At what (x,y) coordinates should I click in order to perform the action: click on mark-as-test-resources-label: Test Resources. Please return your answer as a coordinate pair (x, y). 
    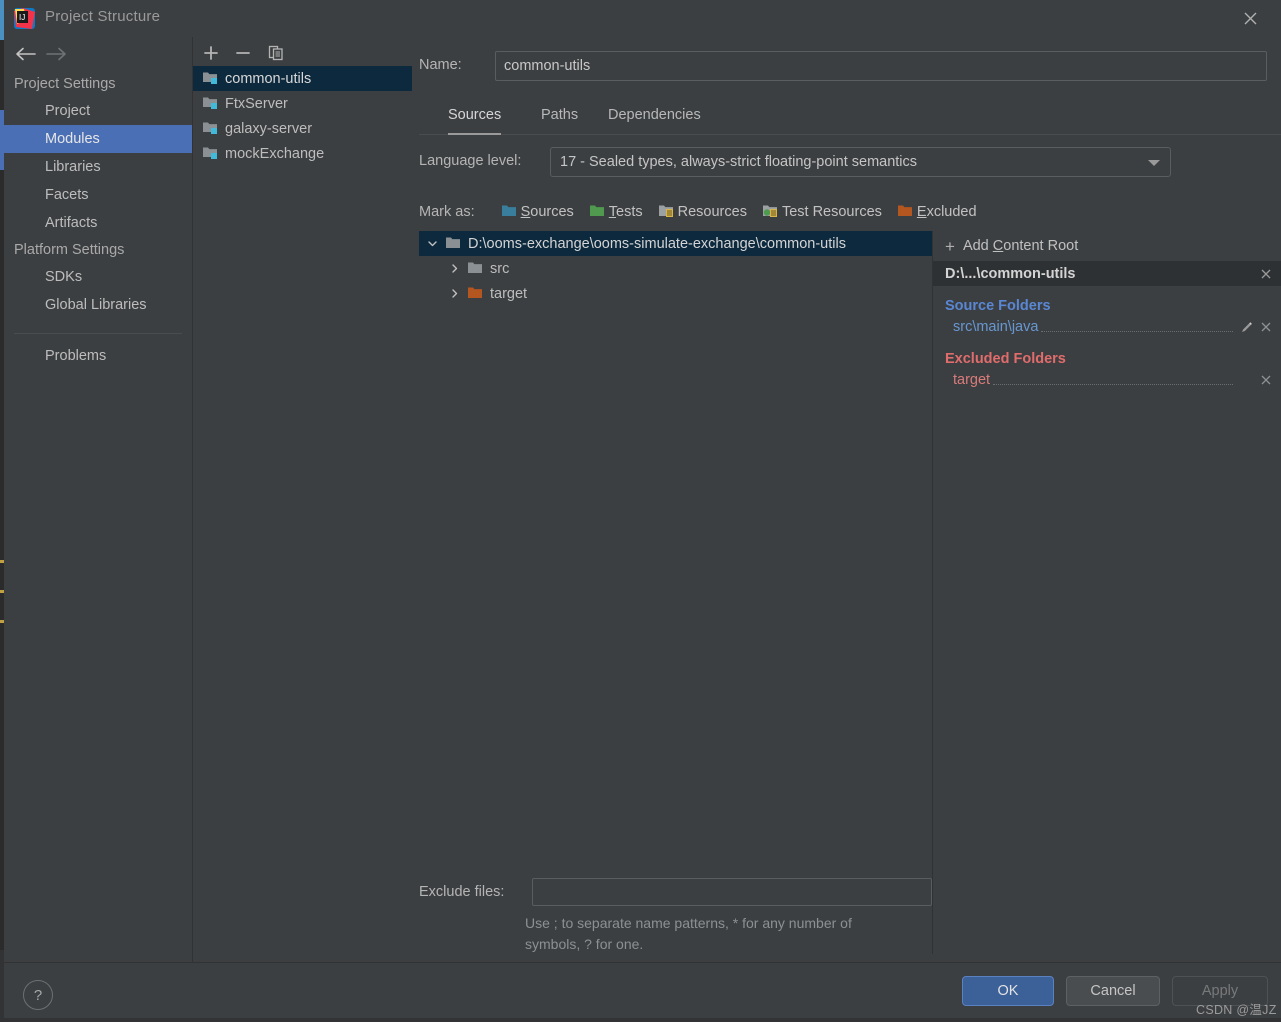
    Looking at the image, I should click on (831, 212).